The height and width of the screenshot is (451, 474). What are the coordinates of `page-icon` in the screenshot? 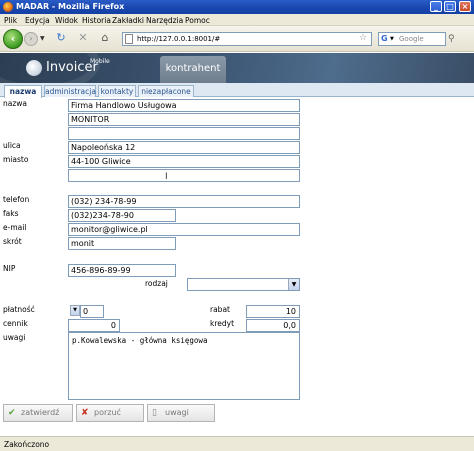 It's located at (129, 39).